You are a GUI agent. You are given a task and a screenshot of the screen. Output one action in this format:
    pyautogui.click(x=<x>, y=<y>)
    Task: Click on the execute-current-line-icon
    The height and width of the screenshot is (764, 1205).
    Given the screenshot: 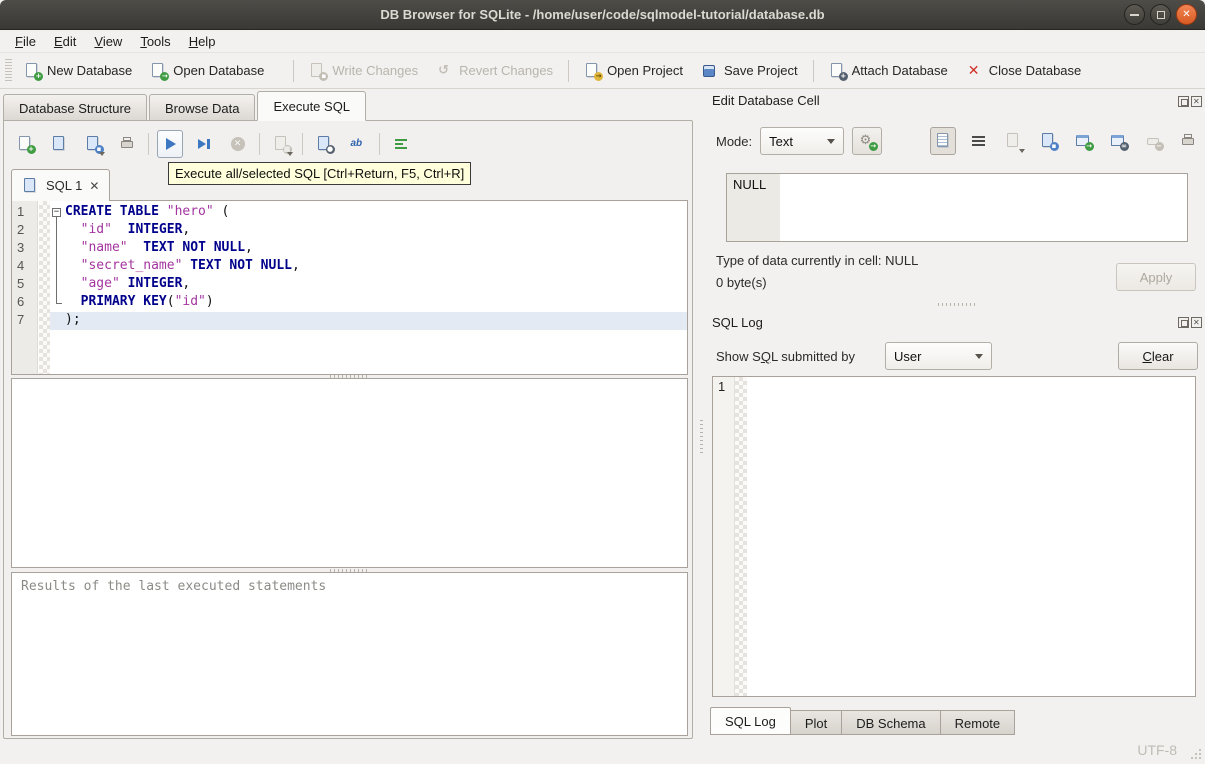 What is the action you would take?
    pyautogui.click(x=204, y=144)
    